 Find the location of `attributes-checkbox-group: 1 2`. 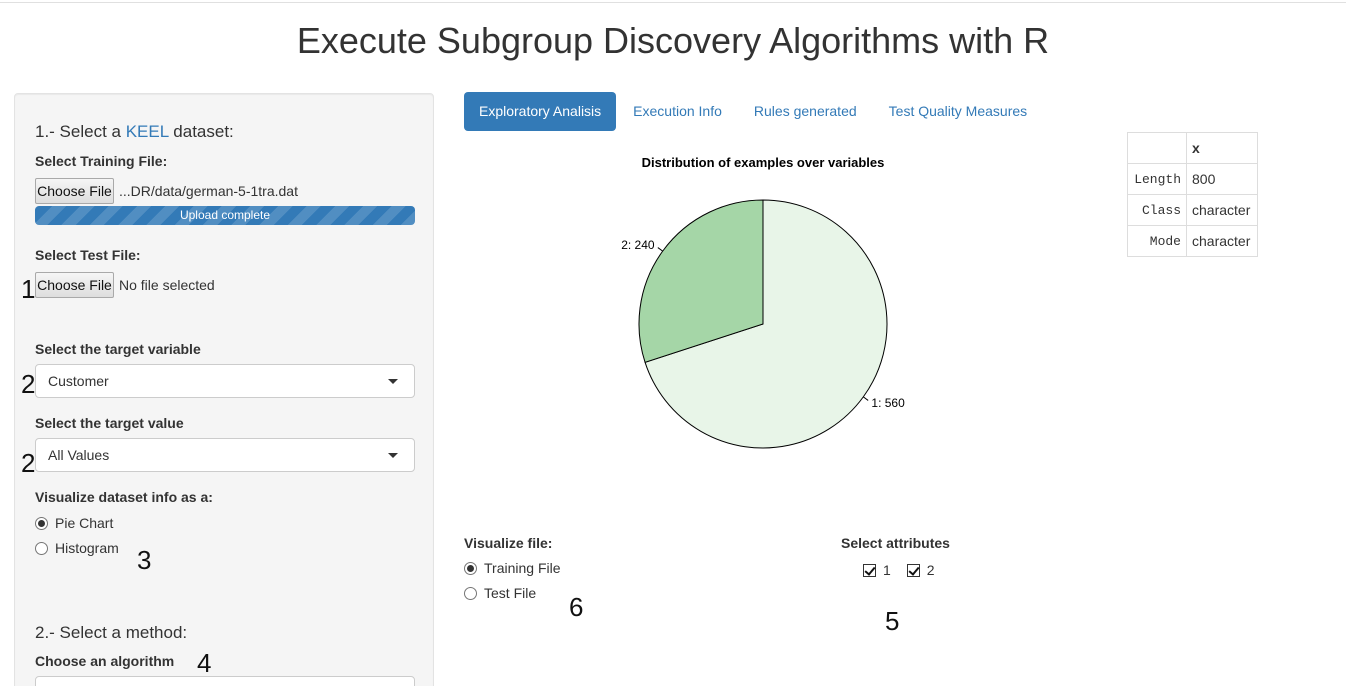

attributes-checkbox-group: 1 2 is located at coordinates (907, 570).